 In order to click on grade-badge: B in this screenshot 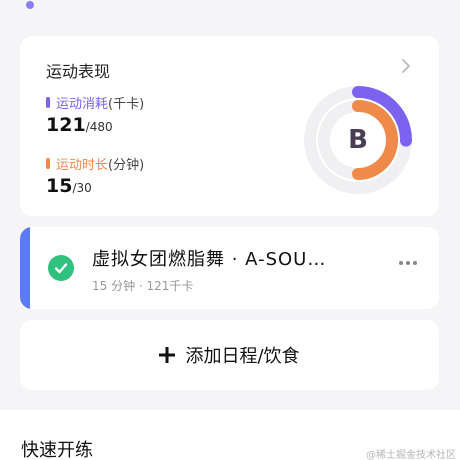, I will do `click(358, 140)`.